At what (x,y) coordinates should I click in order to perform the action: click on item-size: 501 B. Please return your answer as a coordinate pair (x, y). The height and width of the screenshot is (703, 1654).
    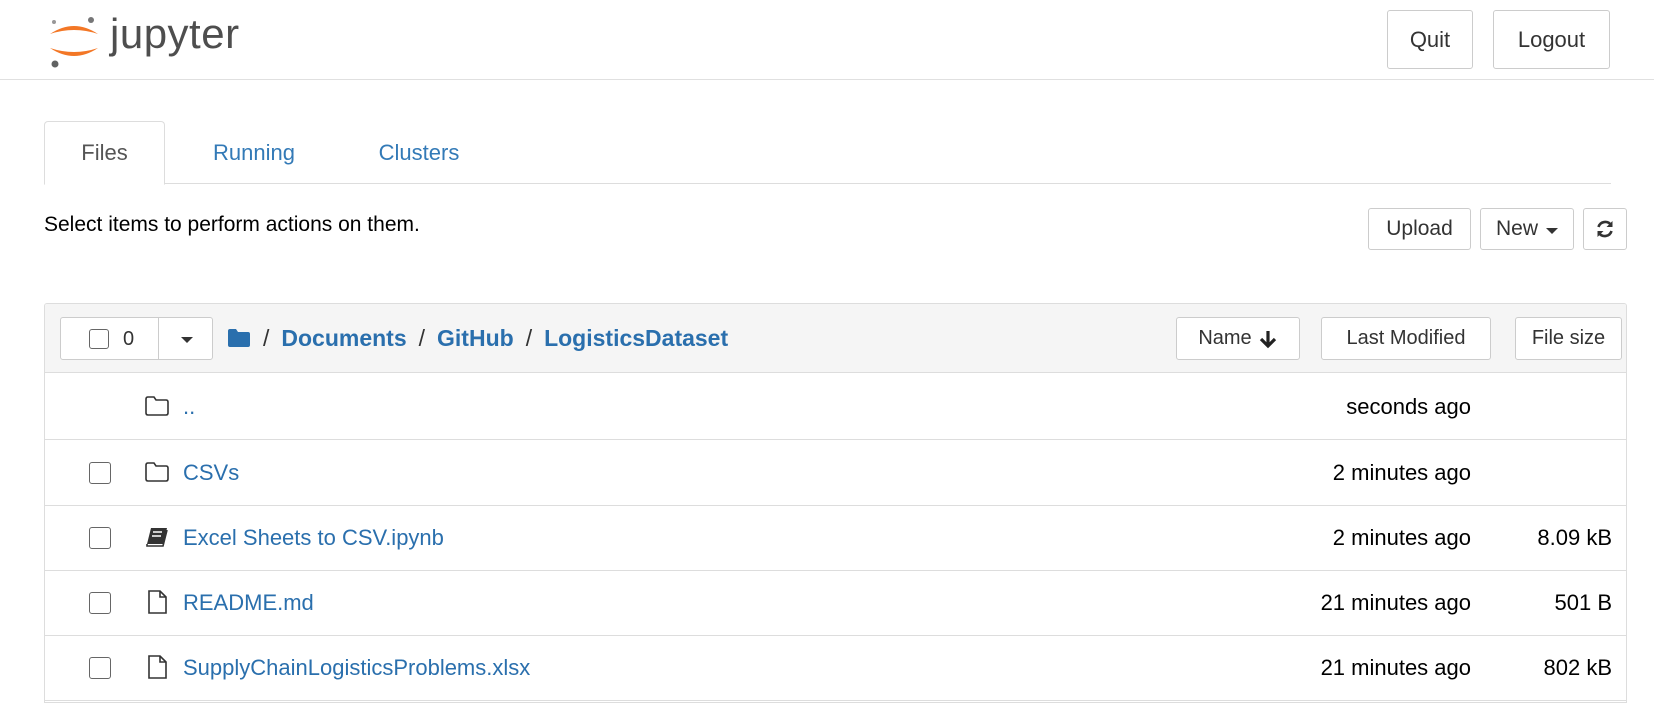
    Looking at the image, I should click on (1583, 602).